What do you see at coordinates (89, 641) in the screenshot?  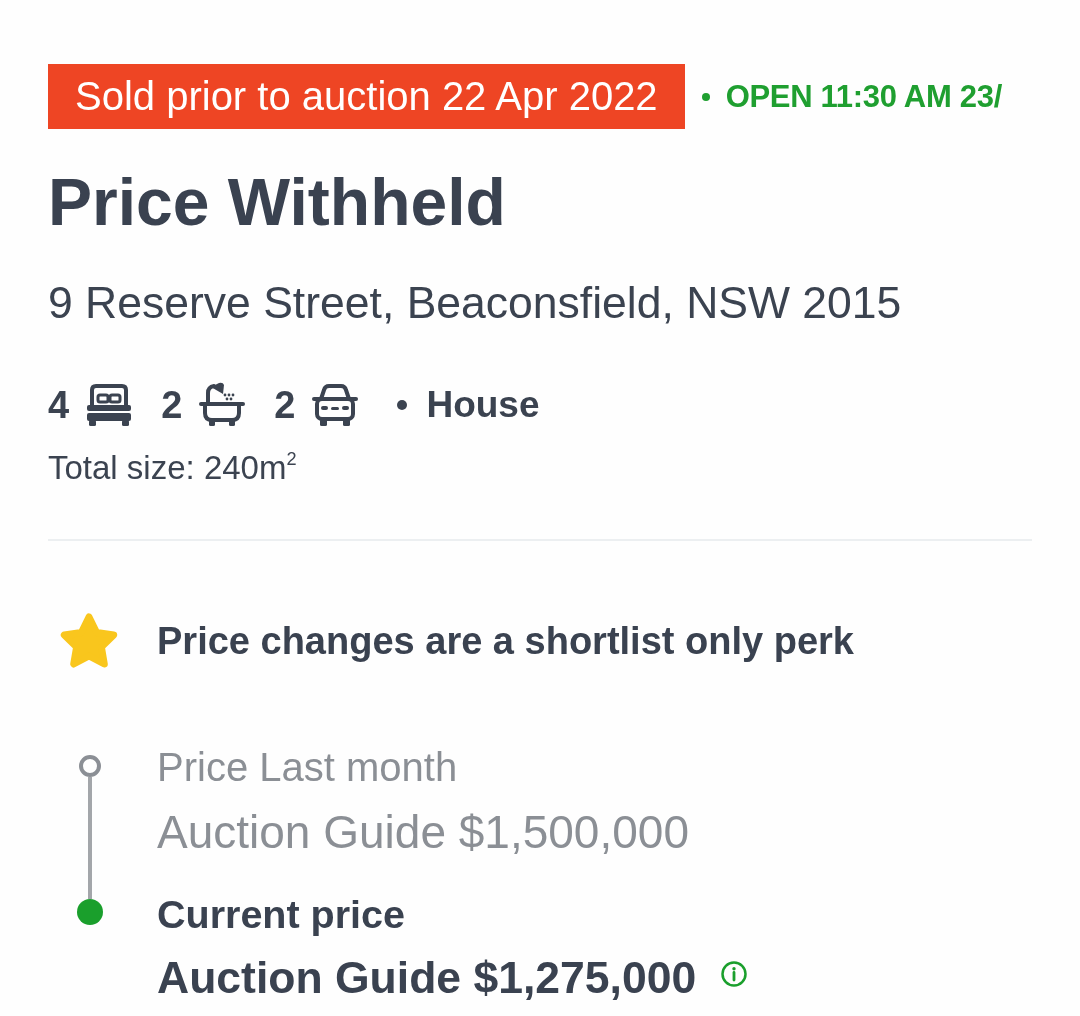 I see `star-icon` at bounding box center [89, 641].